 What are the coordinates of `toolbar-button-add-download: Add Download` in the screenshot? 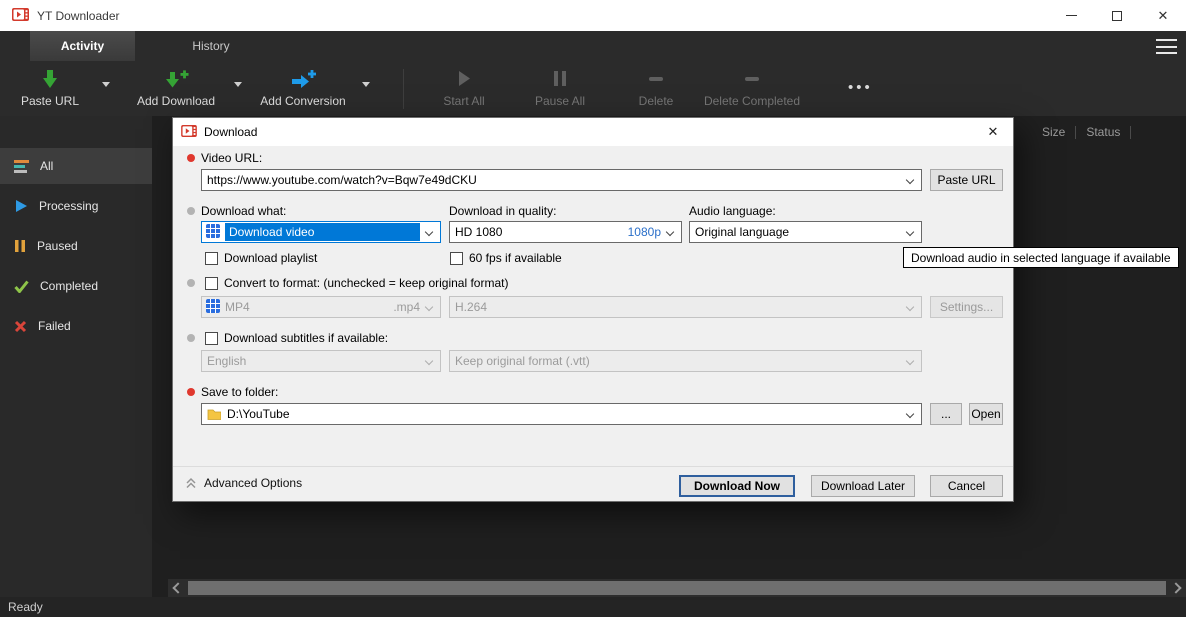 It's located at (176, 89).